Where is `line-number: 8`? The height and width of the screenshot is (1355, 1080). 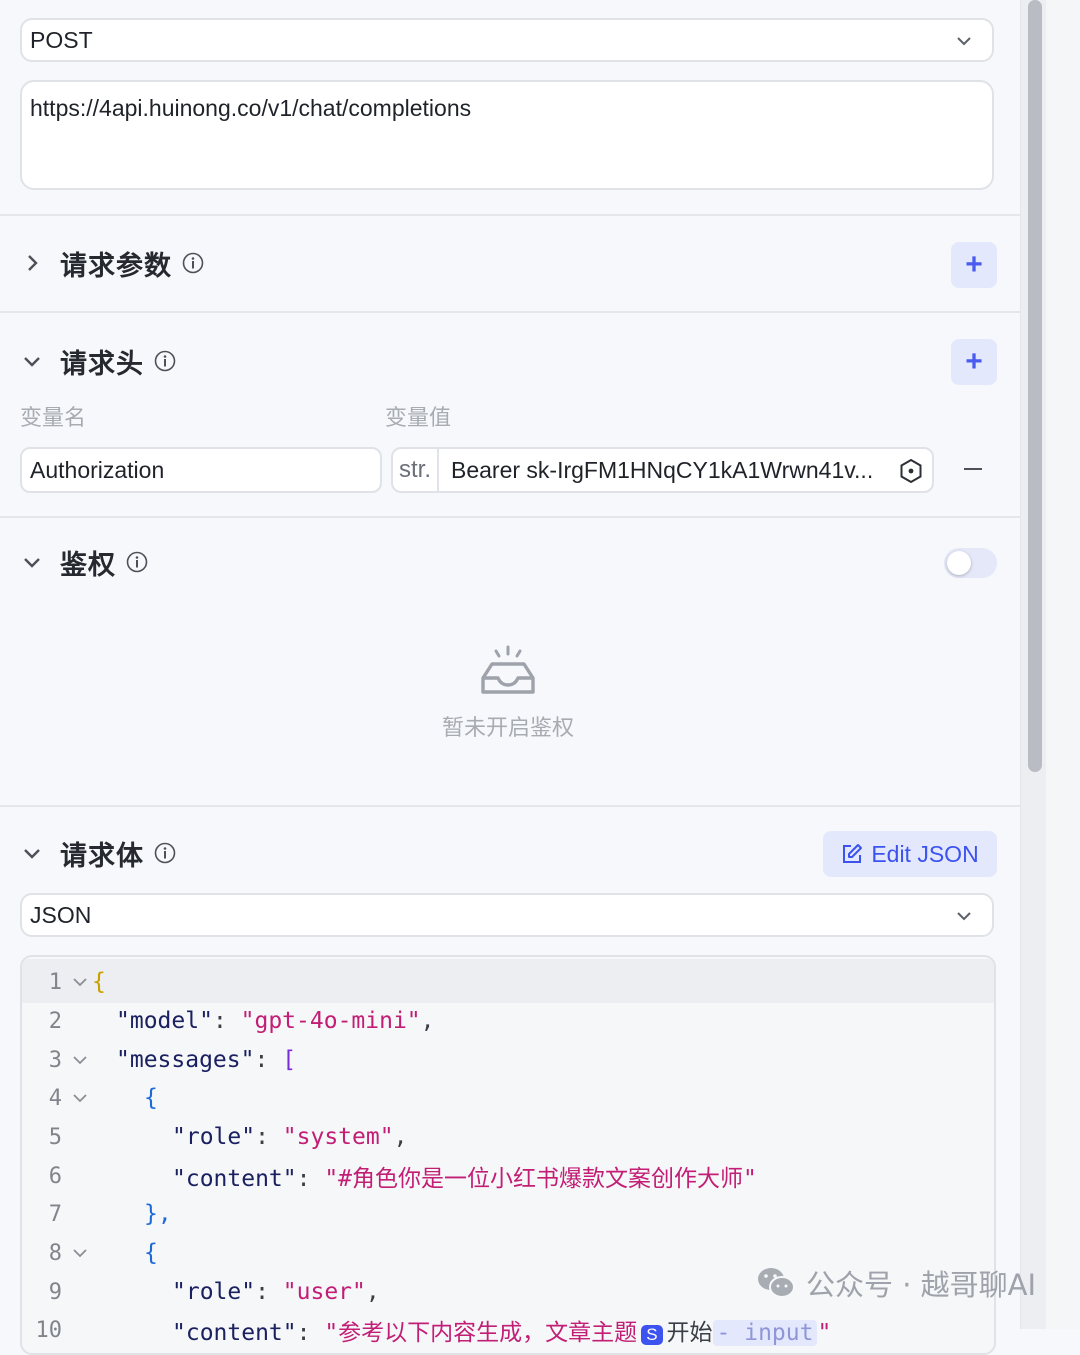 line-number: 8 is located at coordinates (55, 1253).